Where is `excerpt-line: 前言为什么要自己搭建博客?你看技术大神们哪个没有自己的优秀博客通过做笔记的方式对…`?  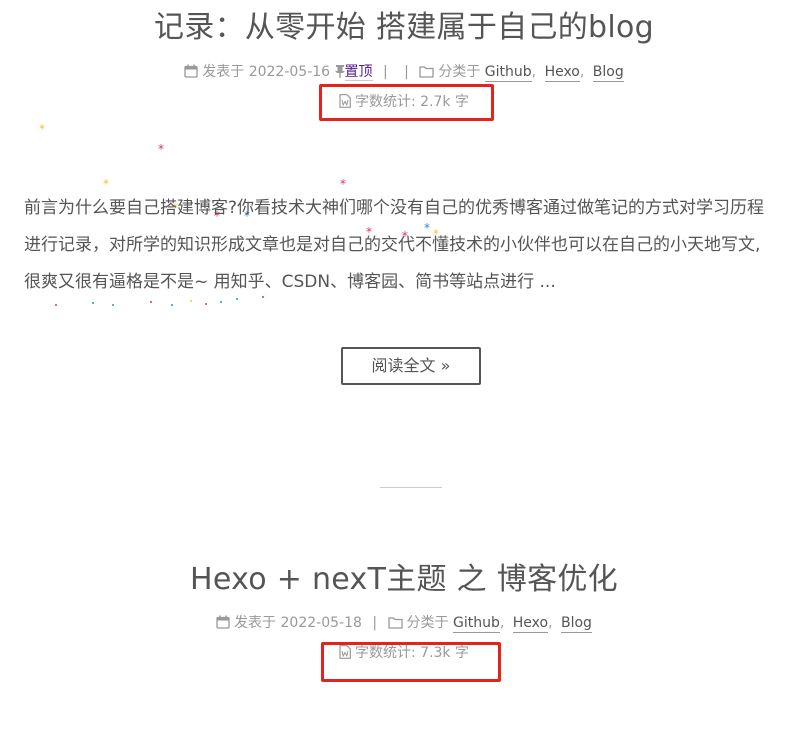
excerpt-line: 前言为什么要自己搭建博客?你看技术大神们哪个没有自己的优秀博客通过做笔记的方式对… is located at coordinates (394, 208).